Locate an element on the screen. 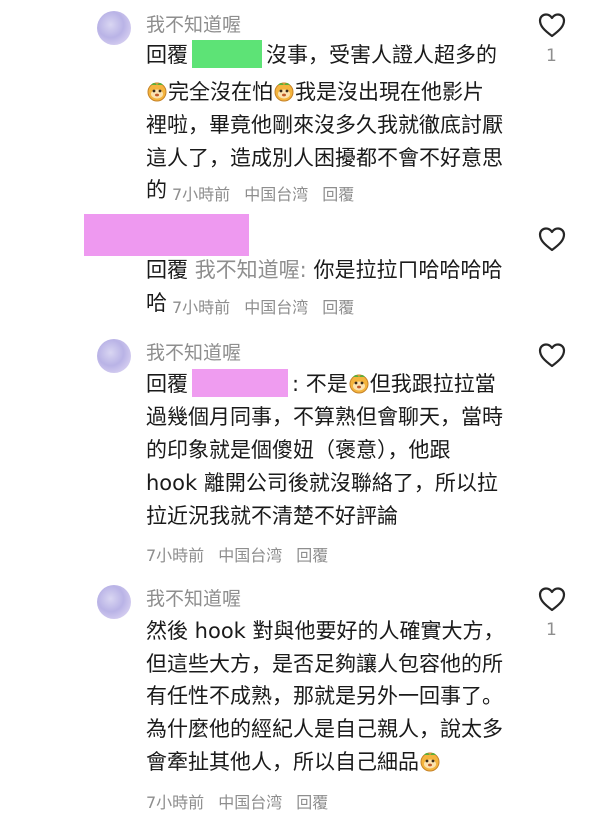 This screenshot has height=818, width=589. comment-text-line: 哈 is located at coordinates (156, 303).